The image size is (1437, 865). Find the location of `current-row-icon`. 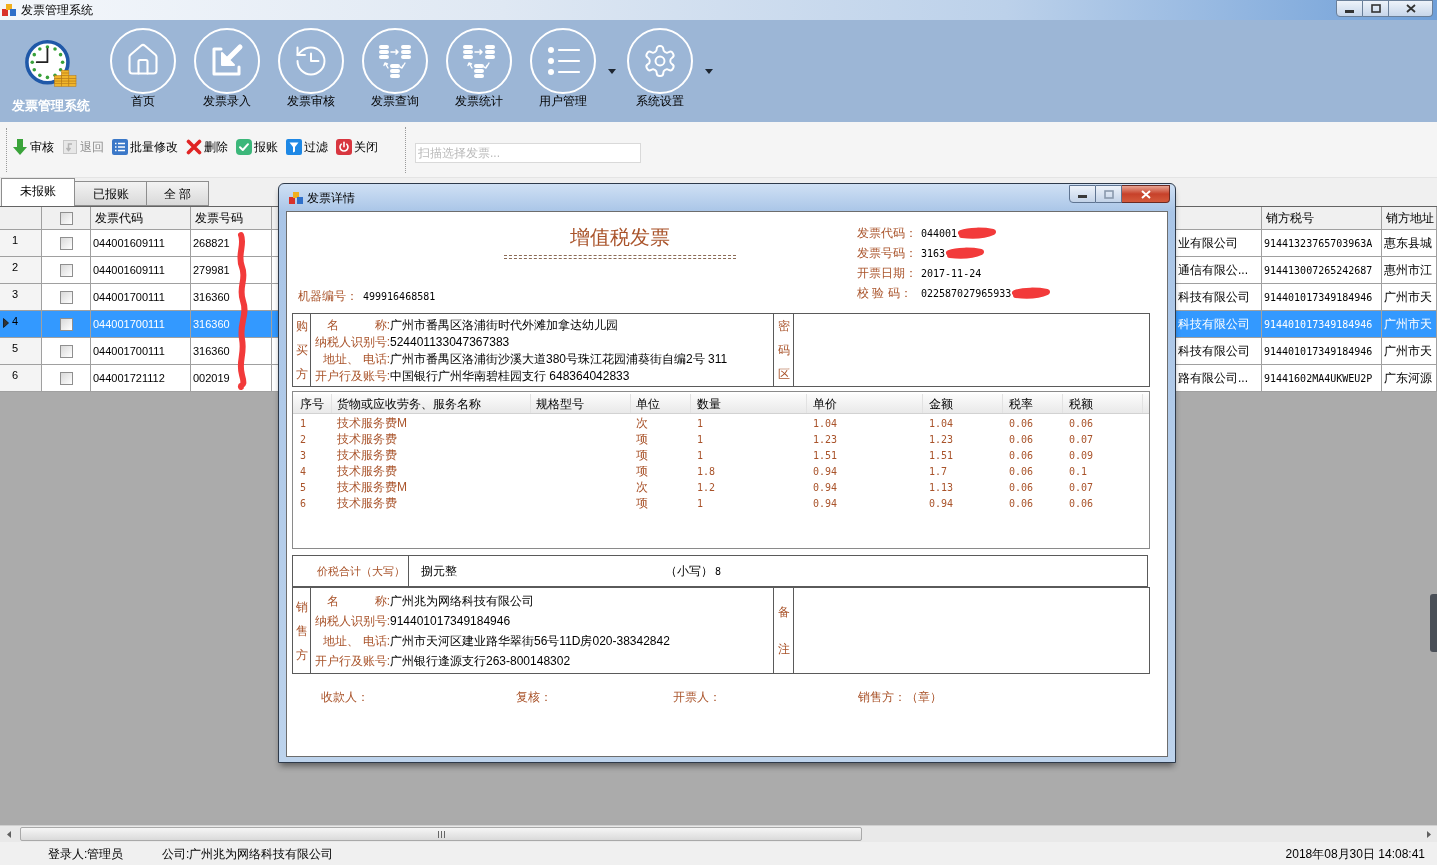

current-row-icon is located at coordinates (6, 322).